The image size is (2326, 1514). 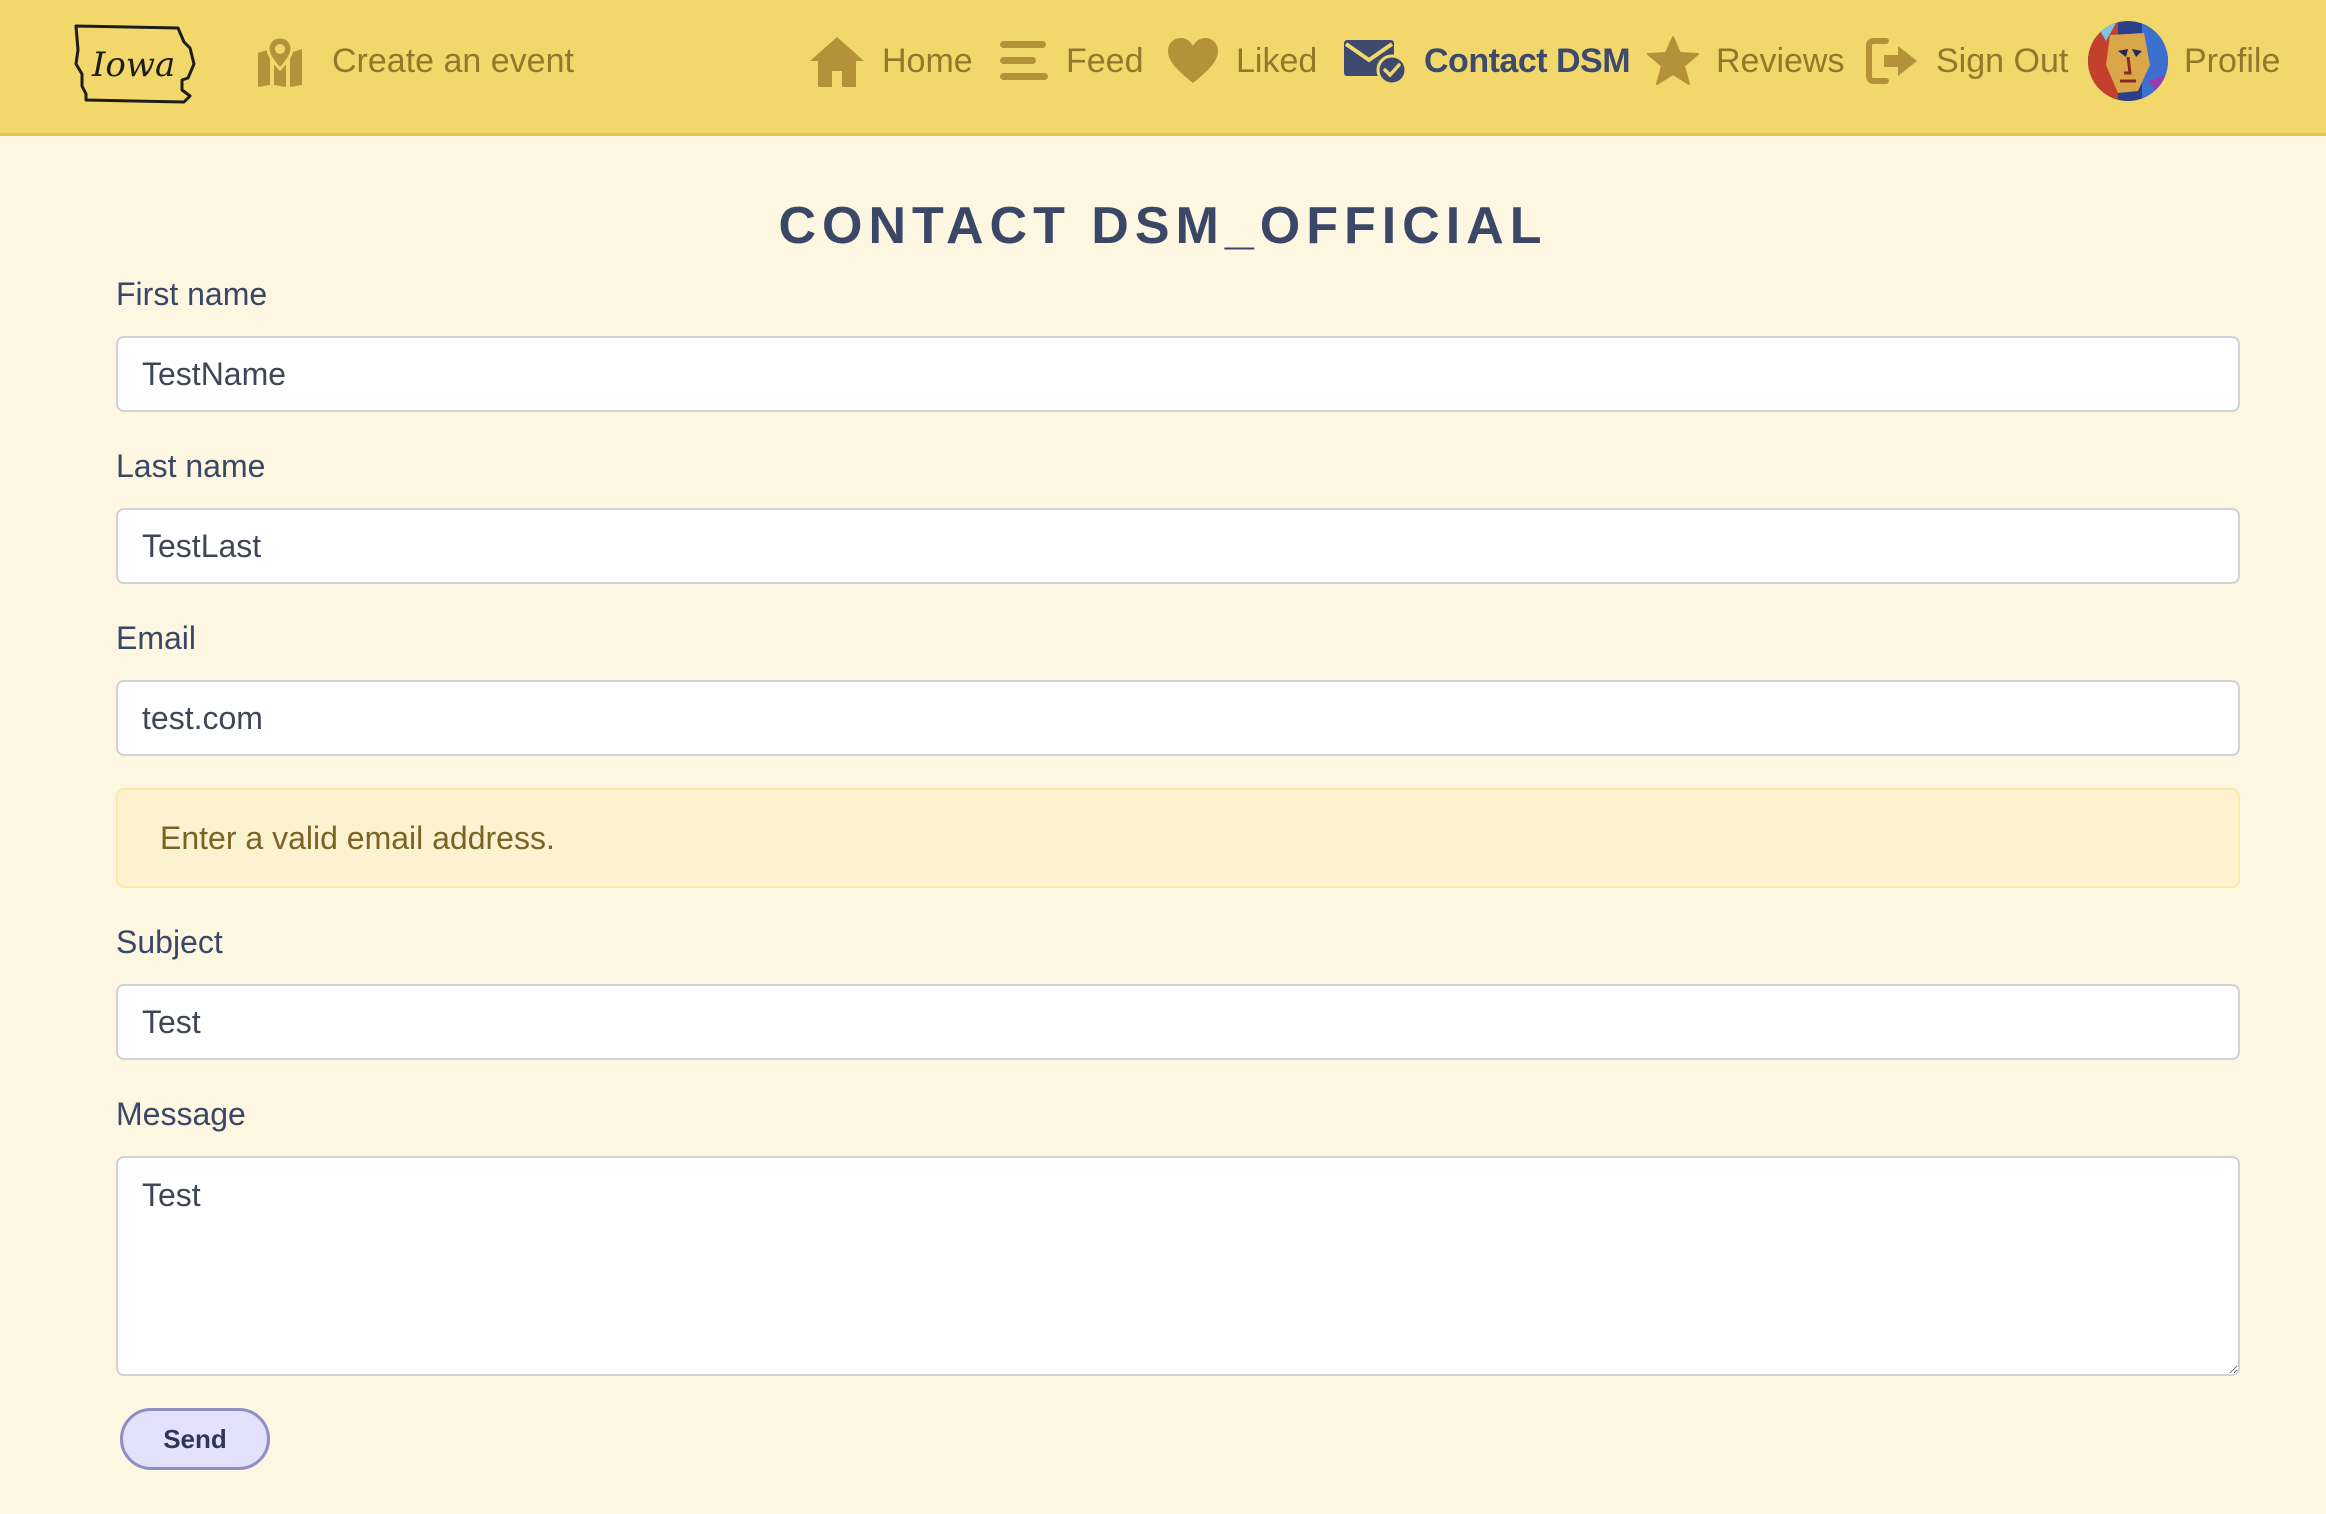 I want to click on subject-label: Subject, so click(x=169, y=942).